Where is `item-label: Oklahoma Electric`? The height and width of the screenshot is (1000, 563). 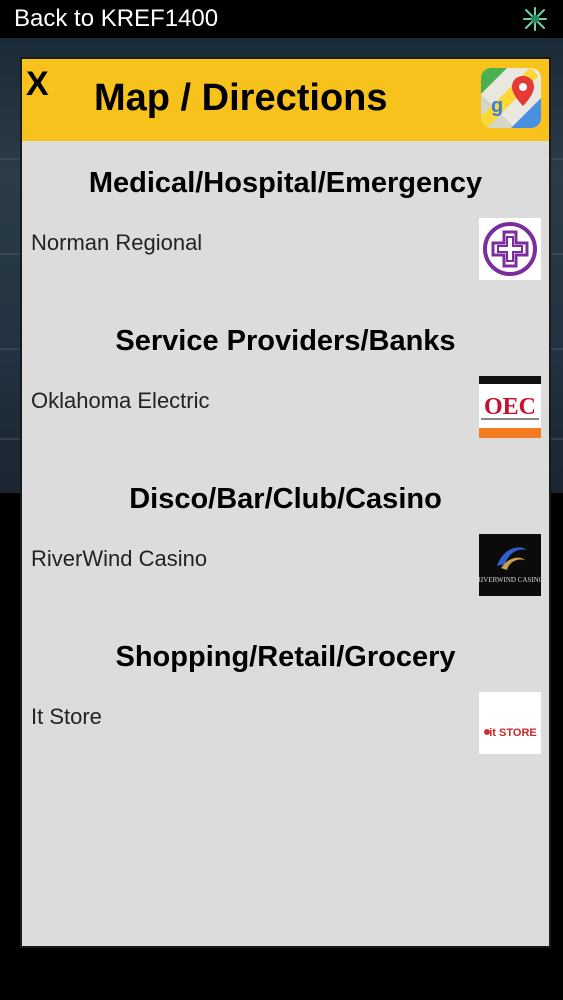
item-label: Oklahoma Electric is located at coordinates (120, 400).